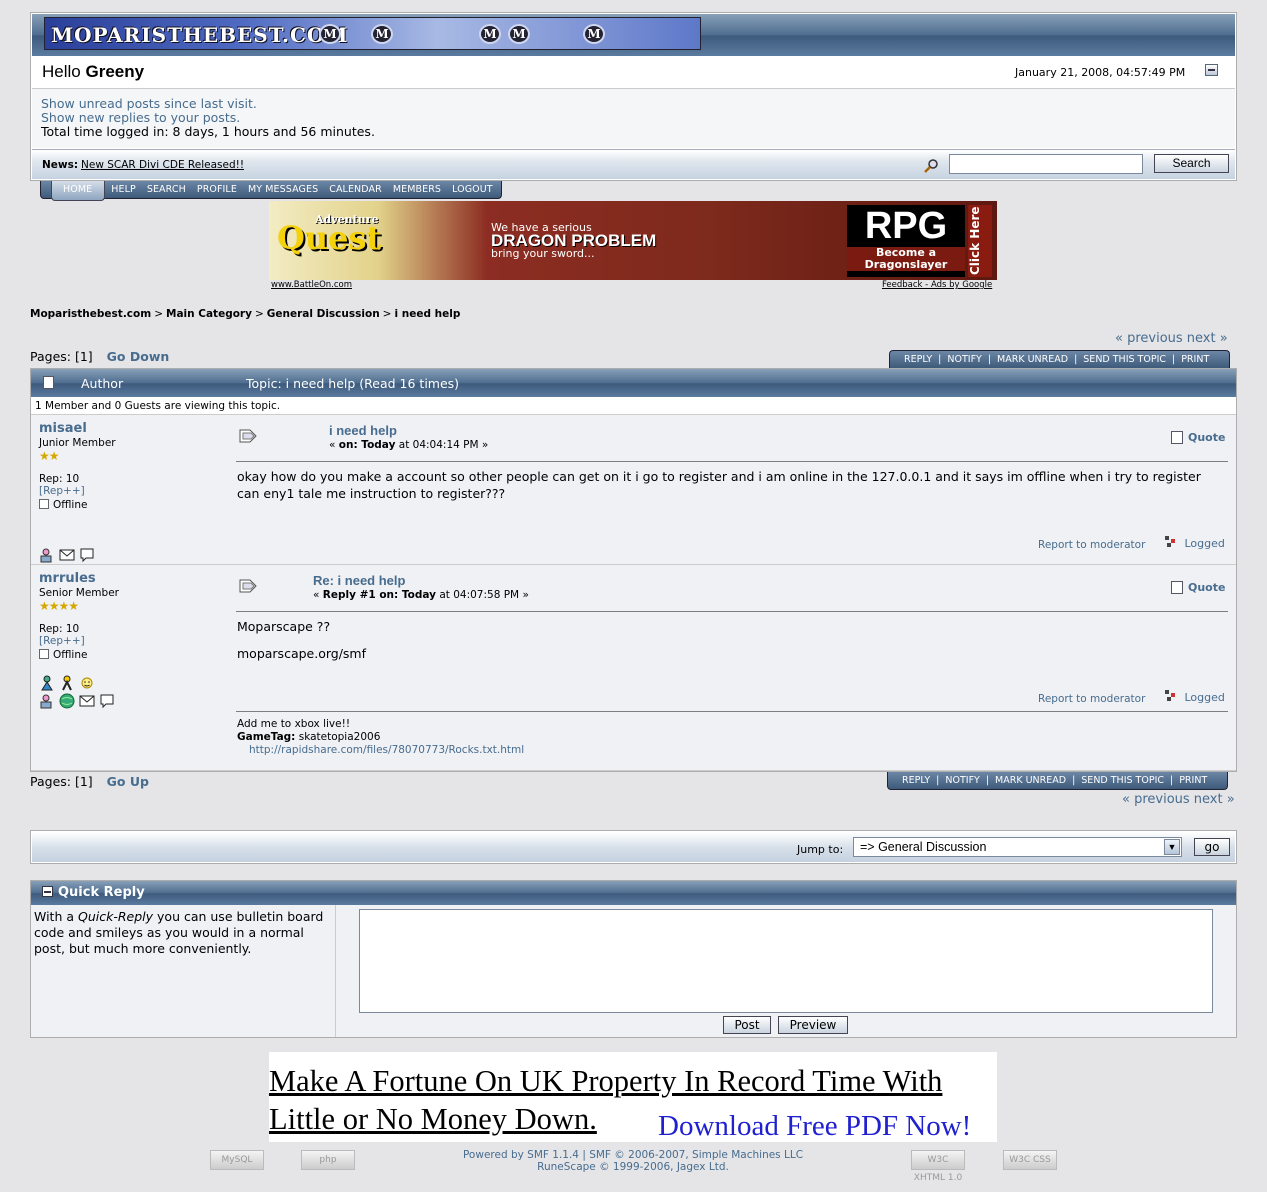 The image size is (1267, 1192). Describe the element at coordinates (77, 701) in the screenshot. I see `poster-icons` at that location.